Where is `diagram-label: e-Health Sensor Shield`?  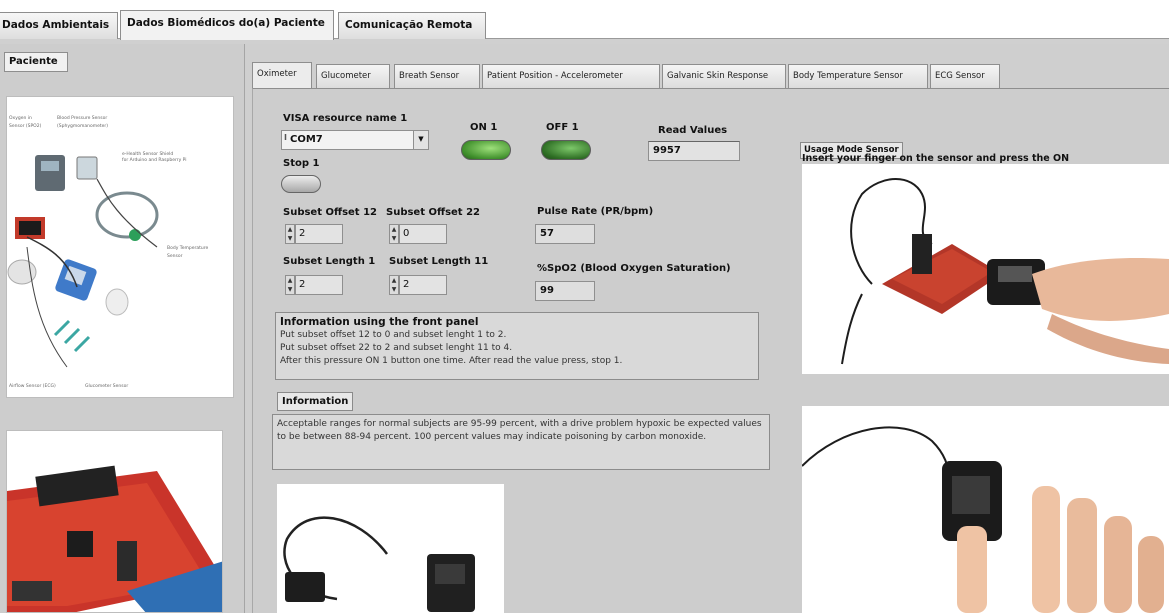
diagram-label: e-Health Sensor Shield is located at coordinates (147, 154).